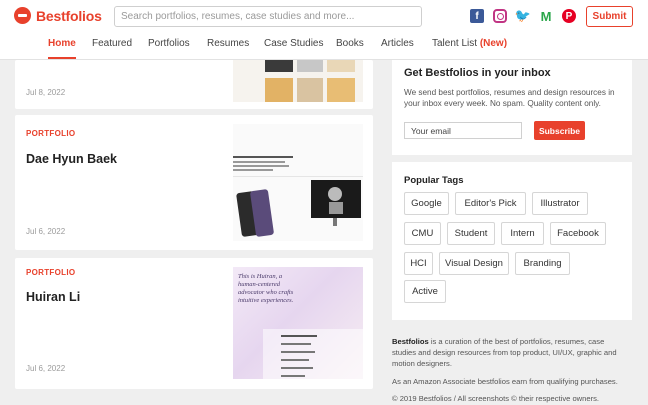 This screenshot has height=405, width=648. Describe the element at coordinates (350, 49) in the screenshot. I see `nav-books: Books` at that location.